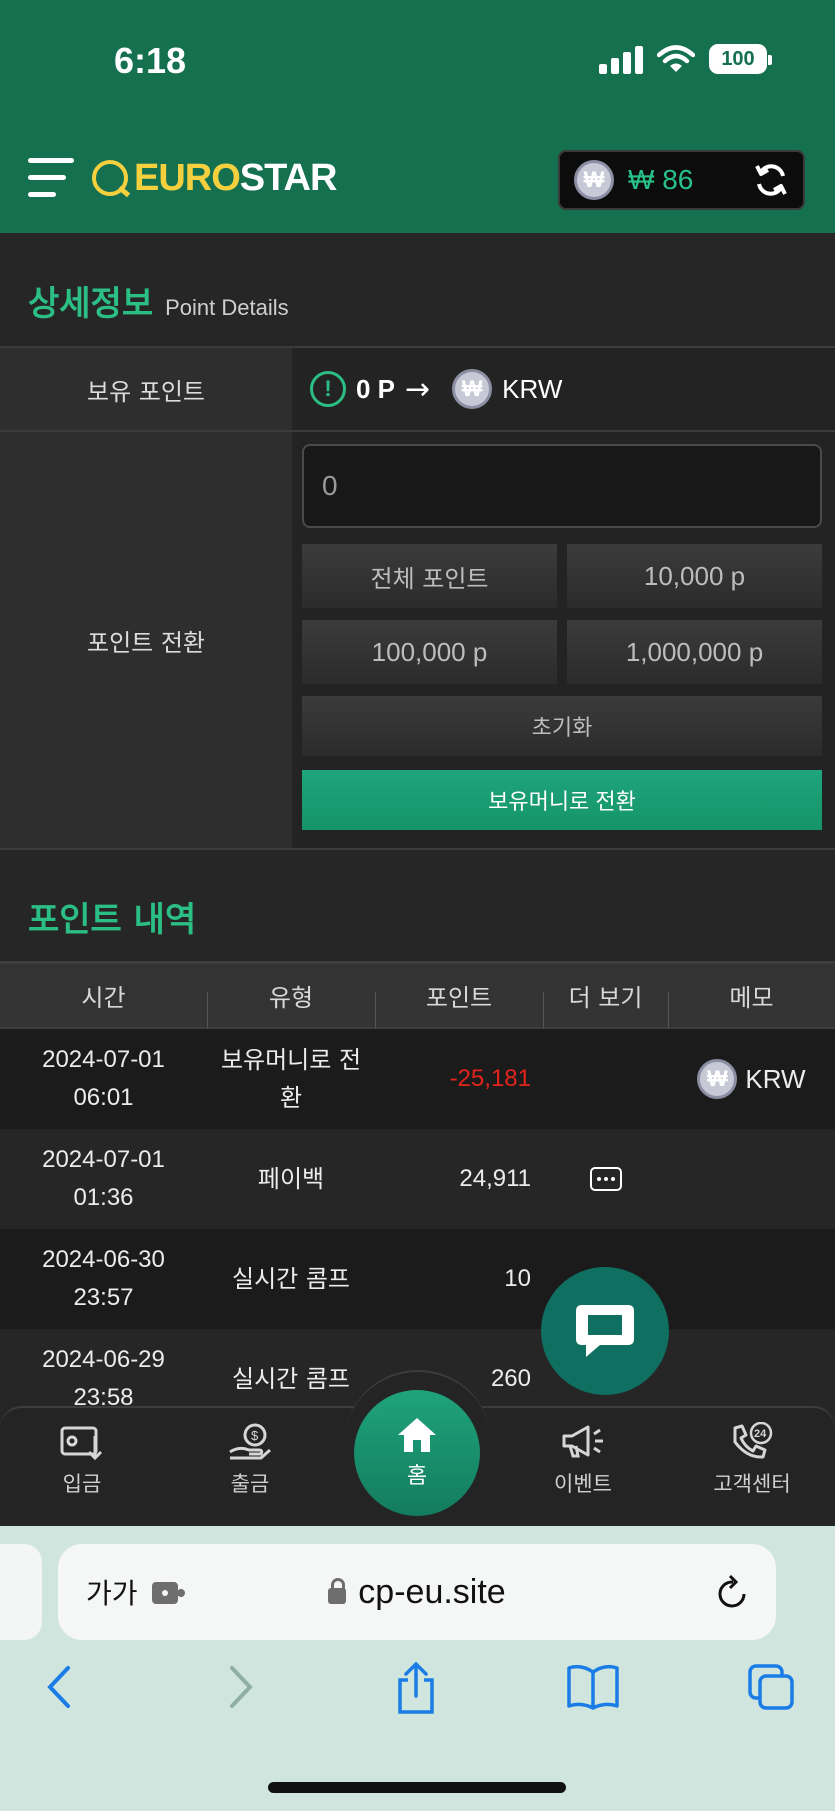 This screenshot has width=835, height=1811. Describe the element at coordinates (740, 59) in the screenshot. I see `battery-icon: 100` at that location.